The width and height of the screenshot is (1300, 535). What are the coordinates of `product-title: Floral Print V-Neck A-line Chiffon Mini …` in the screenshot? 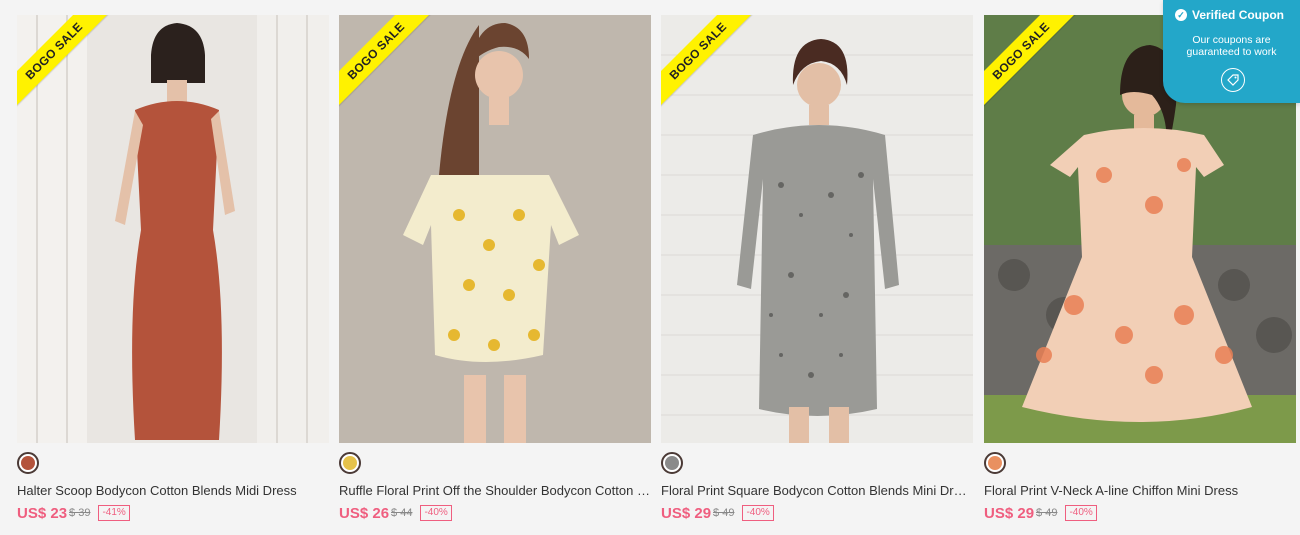 It's located at (1140, 490).